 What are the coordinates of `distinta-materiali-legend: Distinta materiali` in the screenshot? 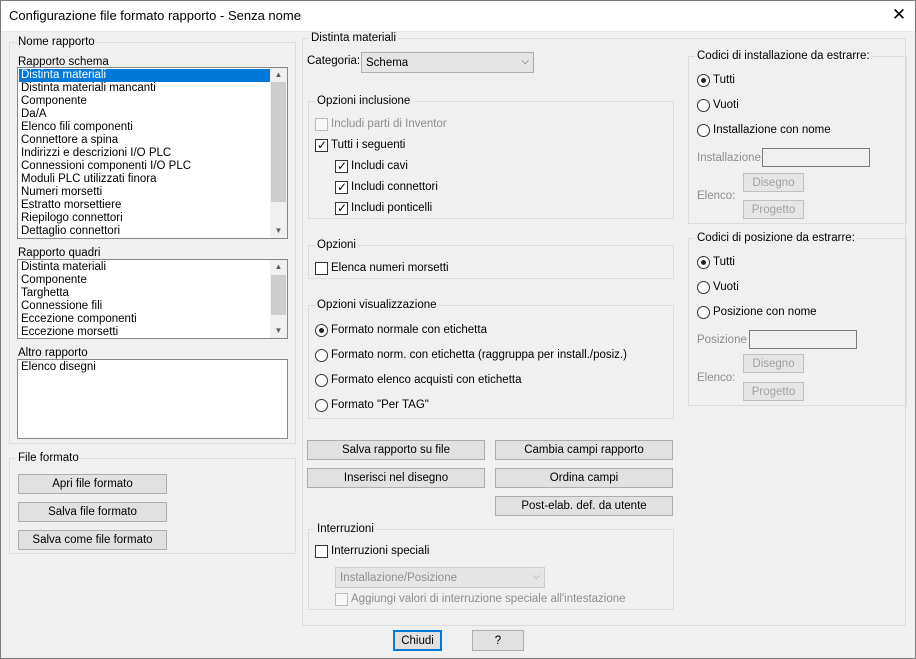 It's located at (353, 38).